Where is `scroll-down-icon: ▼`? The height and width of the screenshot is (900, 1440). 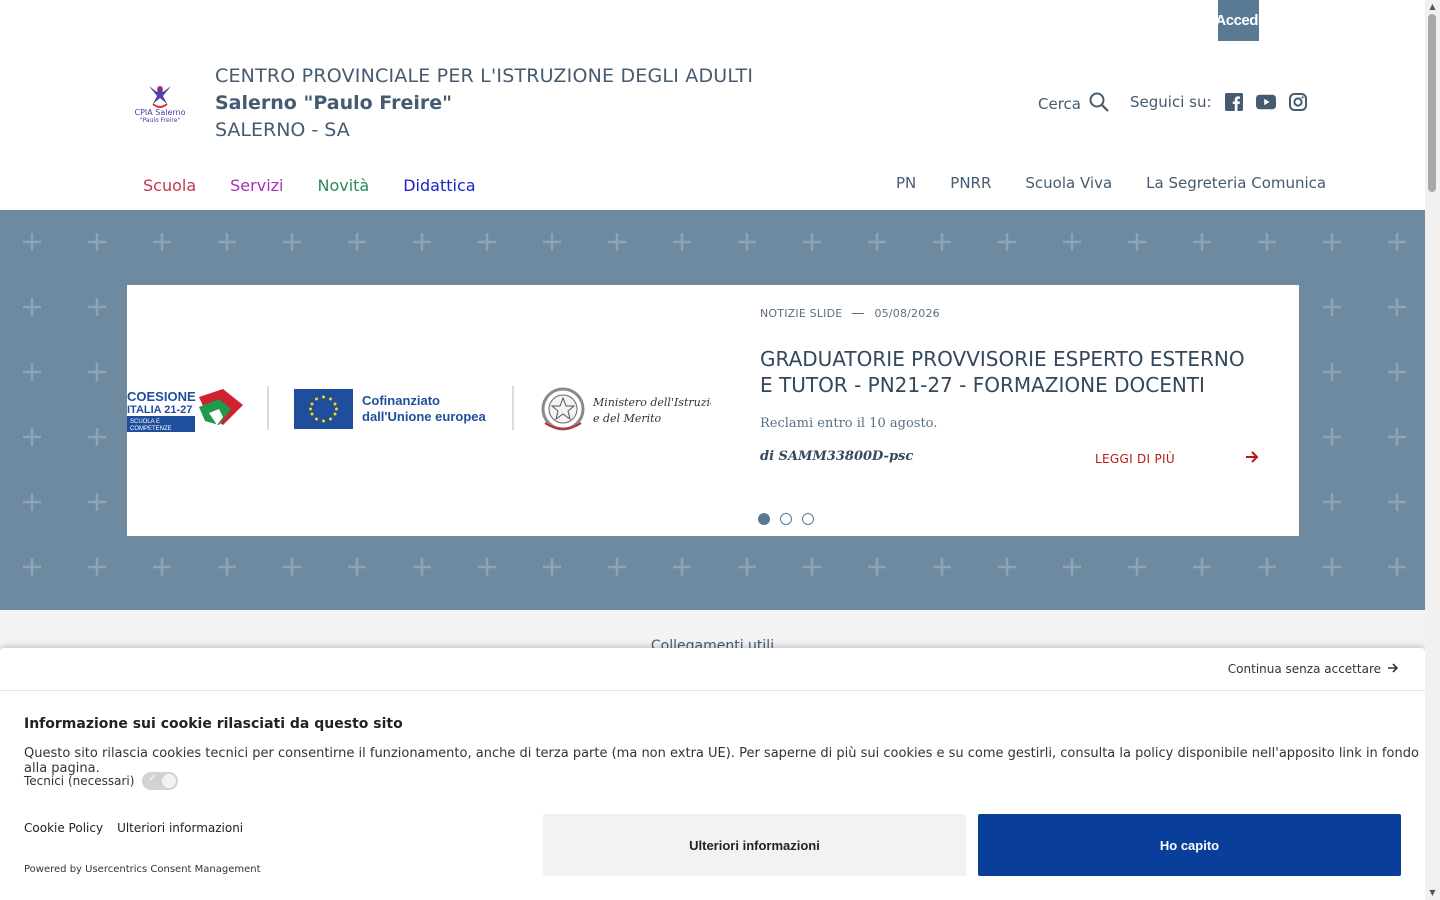
scroll-down-icon: ▼ is located at coordinates (1432, 893).